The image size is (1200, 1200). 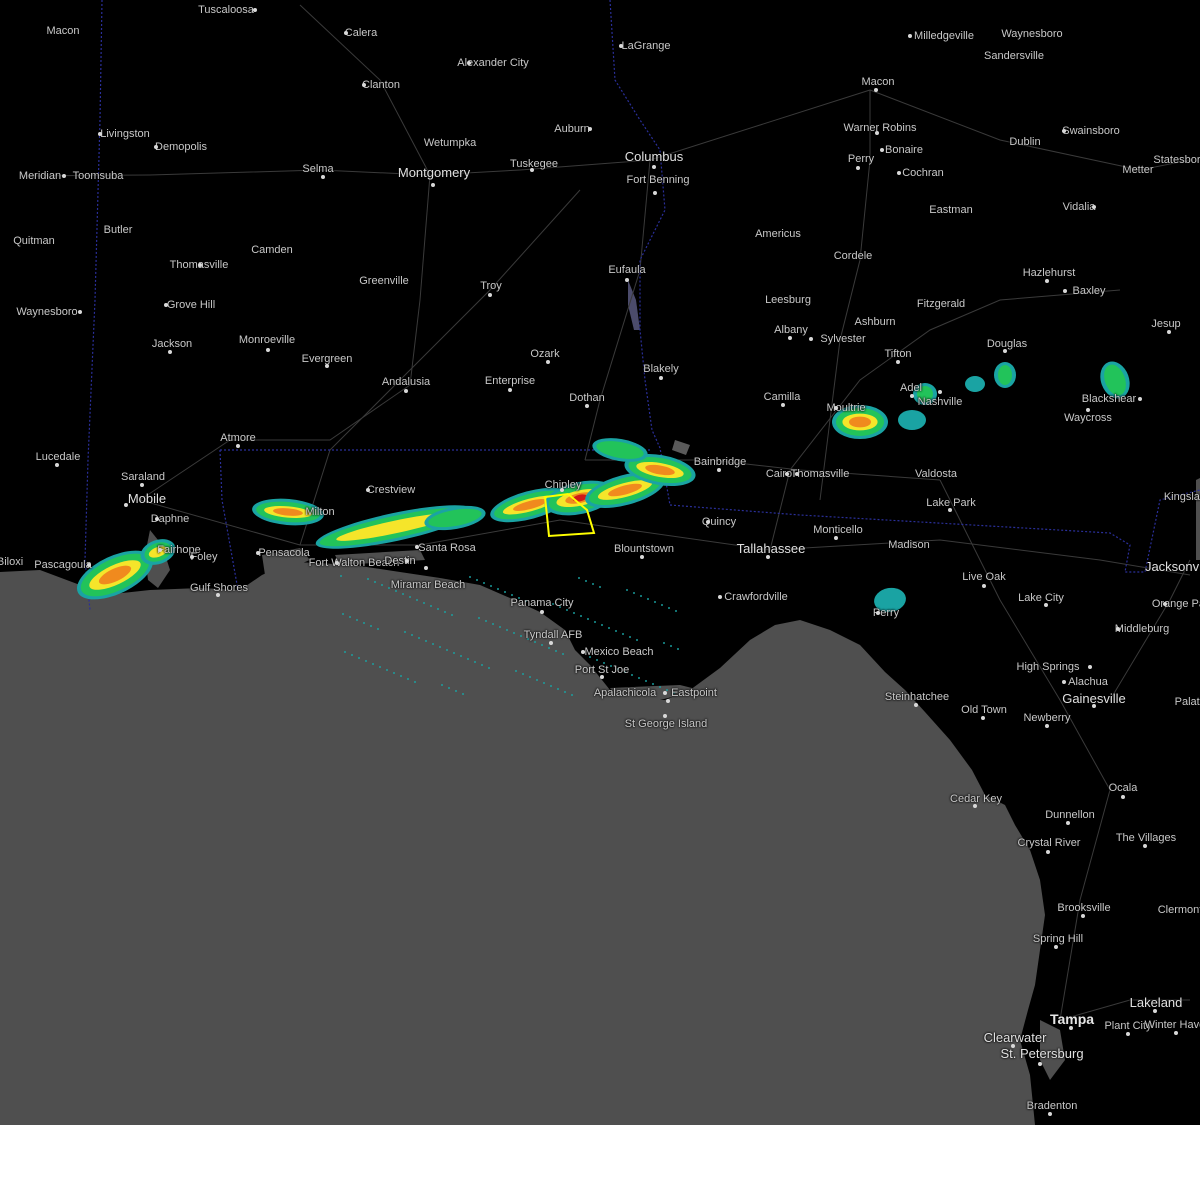 What do you see at coordinates (1142, 629) in the screenshot?
I see `city-label: Middleburg` at bounding box center [1142, 629].